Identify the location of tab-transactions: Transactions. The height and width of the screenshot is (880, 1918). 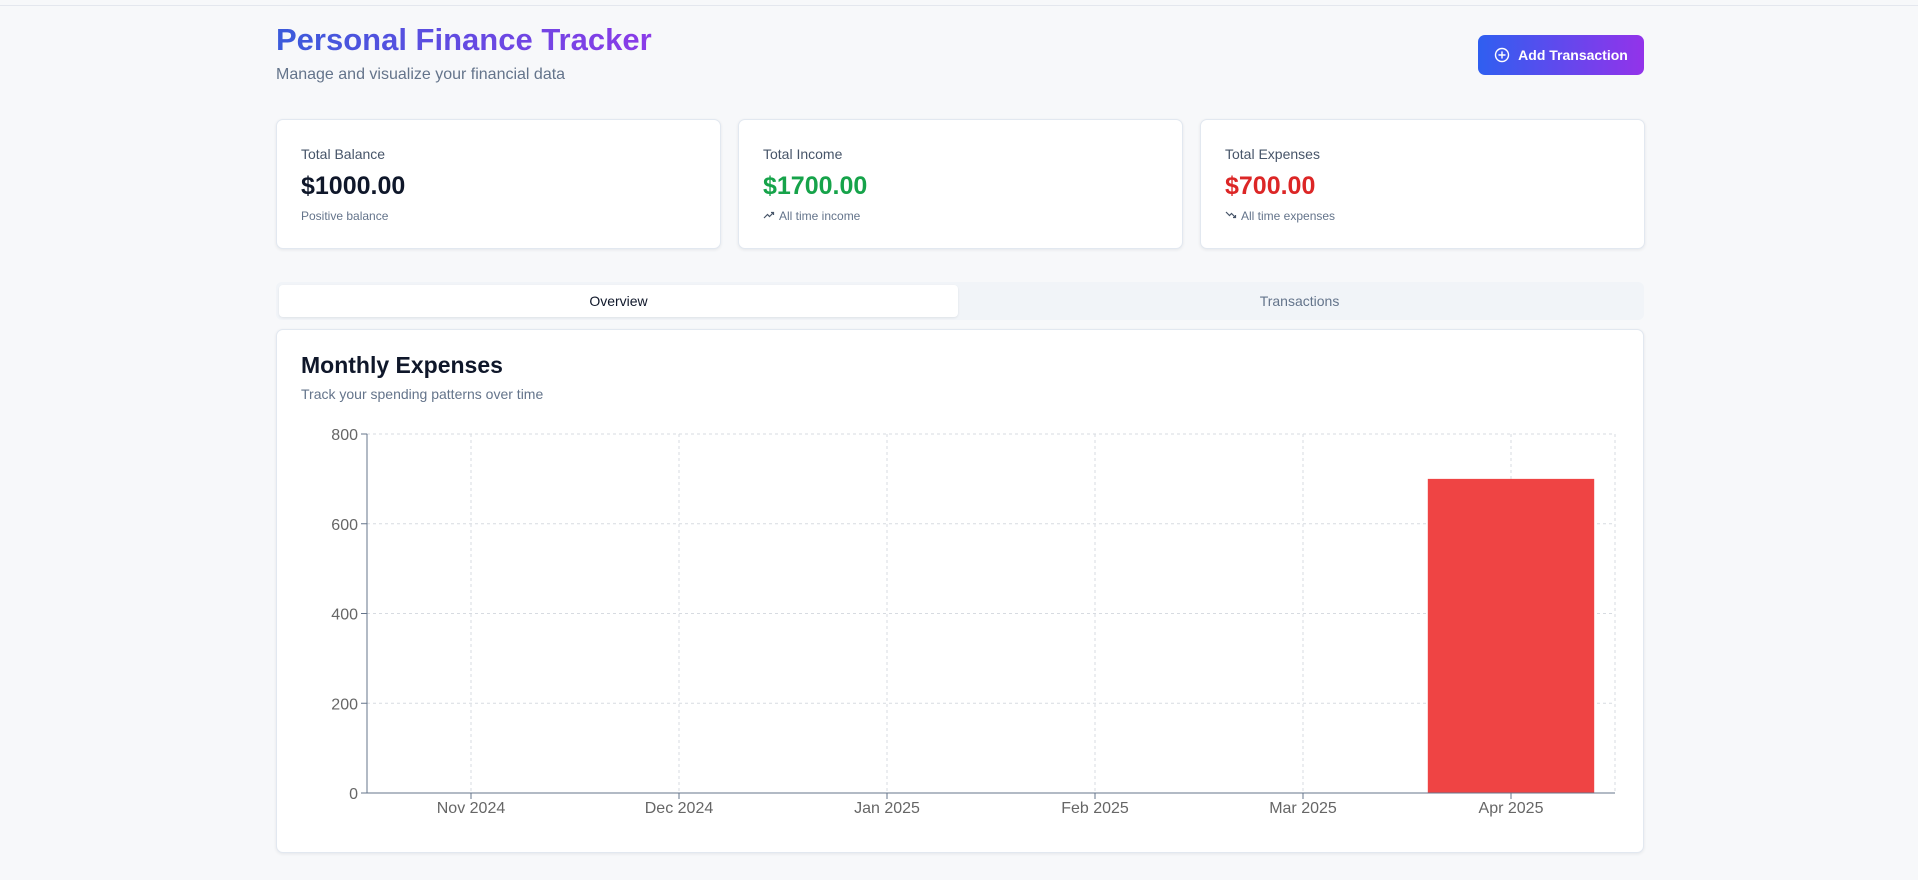
(1299, 301).